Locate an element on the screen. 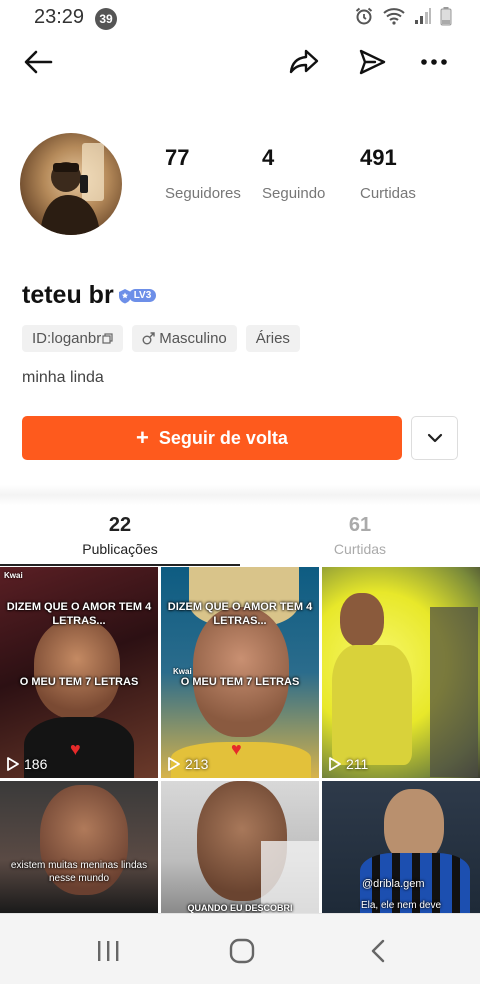 The width and height of the screenshot is (480, 984). post-caption-top: @dribla.gem is located at coordinates (393, 884).